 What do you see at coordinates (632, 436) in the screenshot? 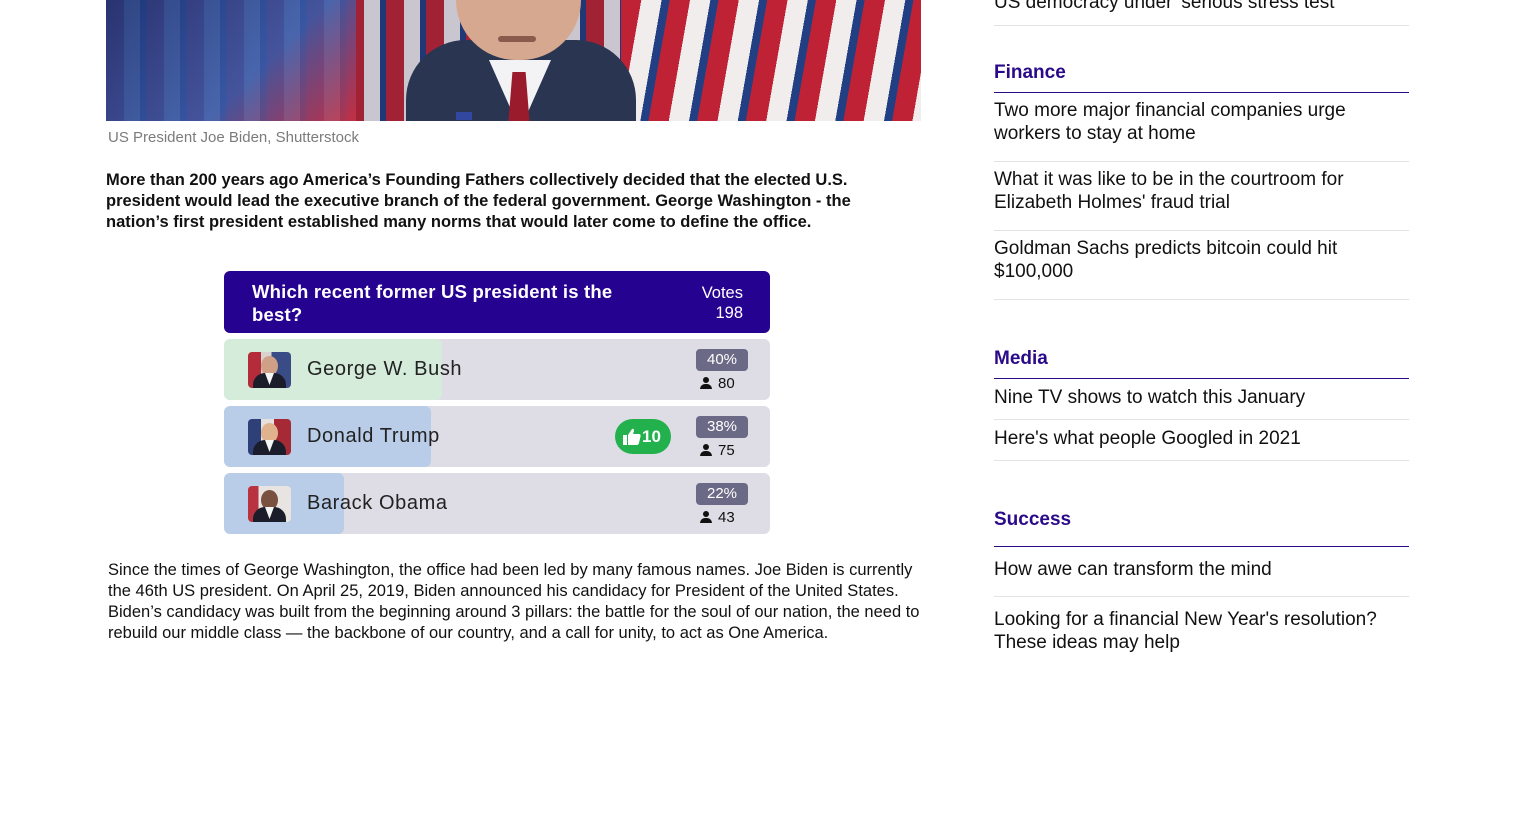
I see `thumbs-up-icon` at bounding box center [632, 436].